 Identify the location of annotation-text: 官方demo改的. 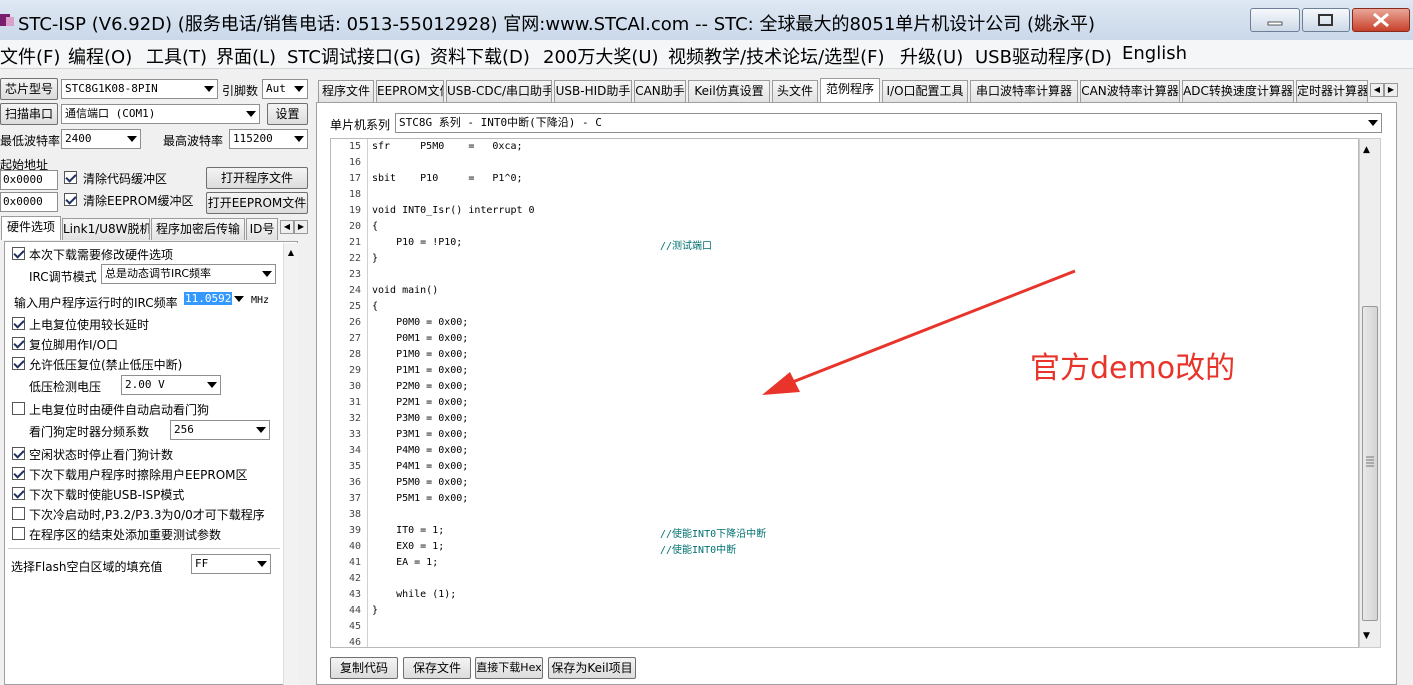
(1133, 368).